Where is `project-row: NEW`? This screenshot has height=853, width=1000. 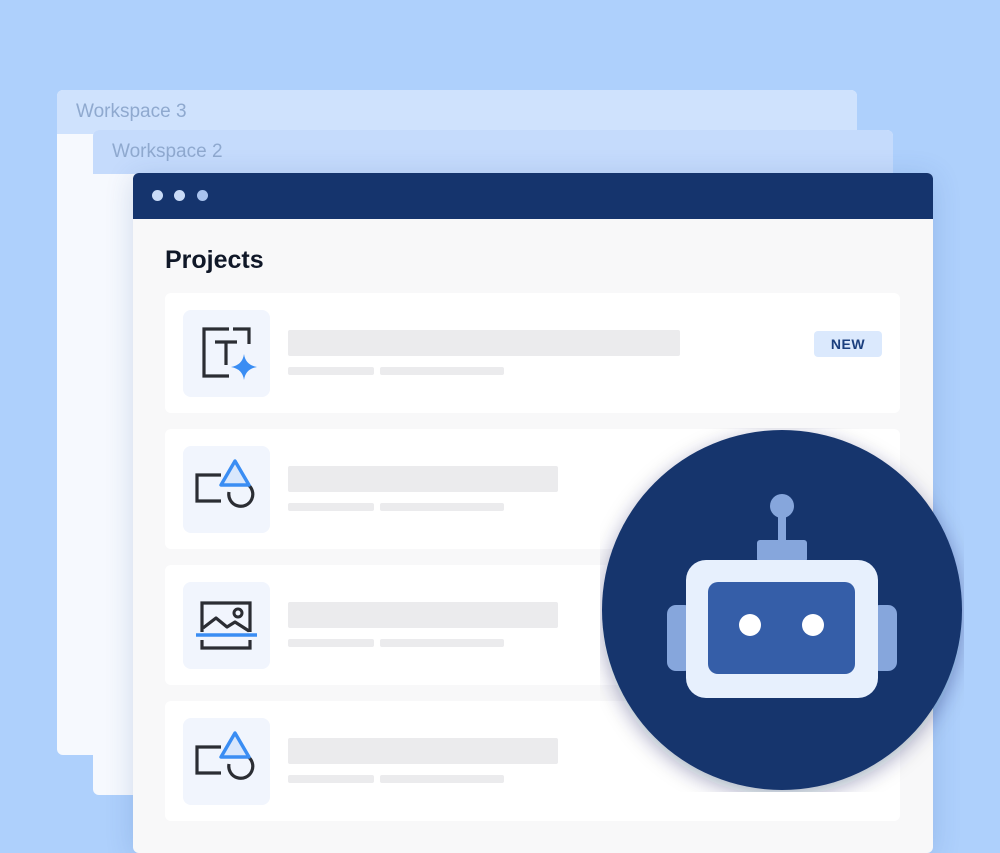 project-row: NEW is located at coordinates (532, 353).